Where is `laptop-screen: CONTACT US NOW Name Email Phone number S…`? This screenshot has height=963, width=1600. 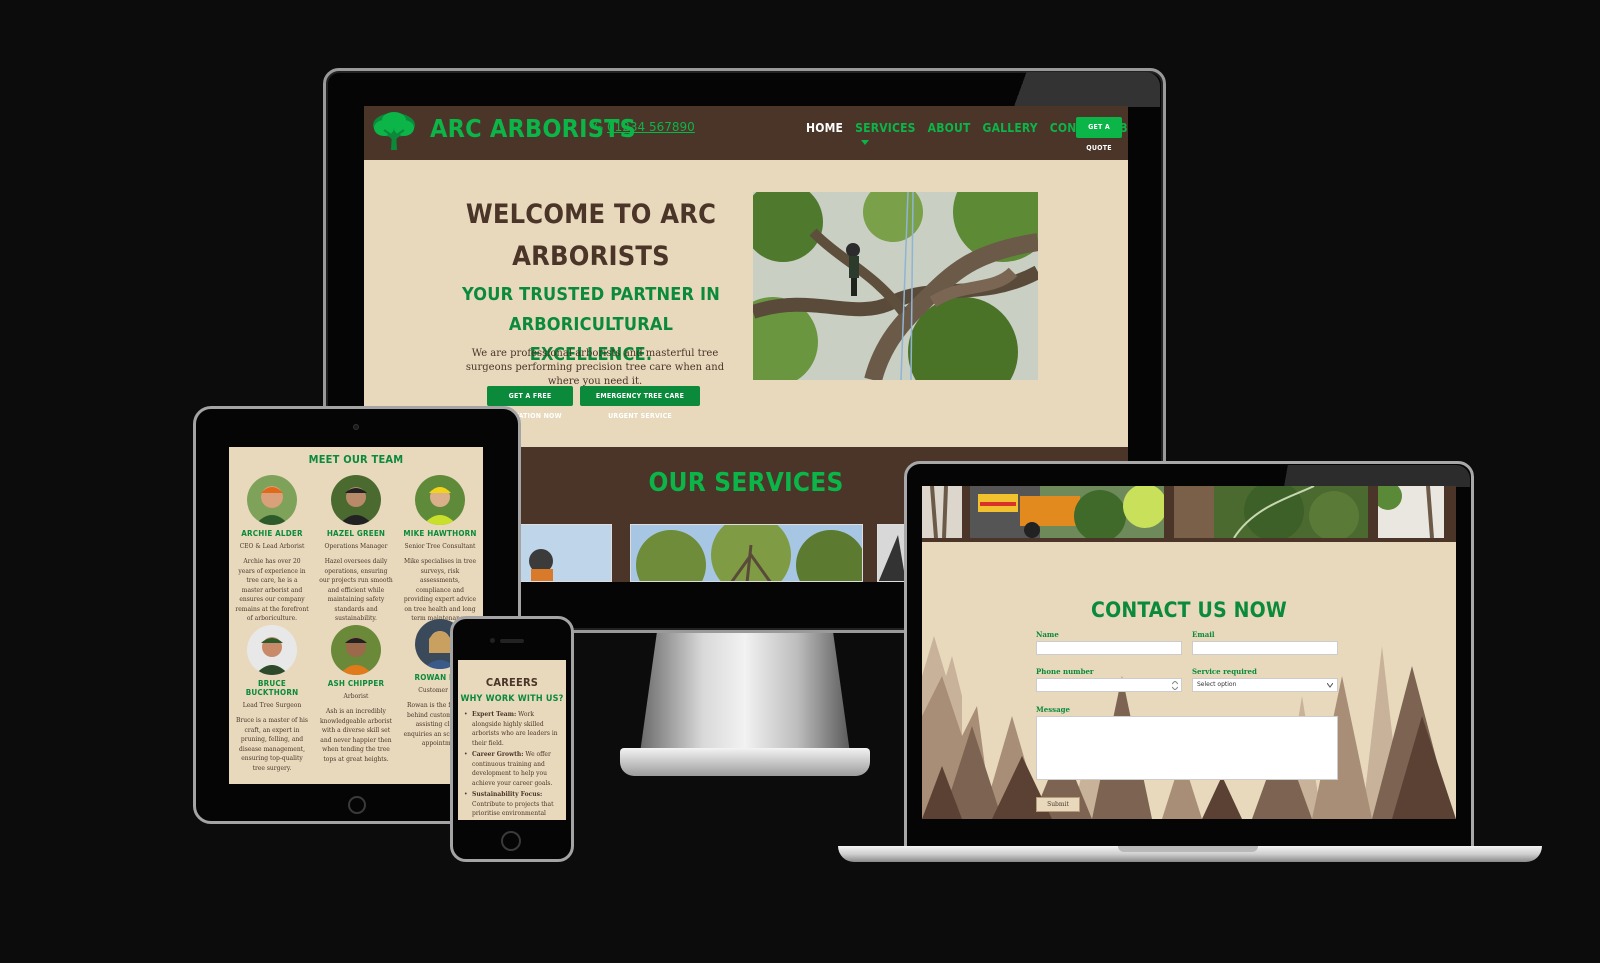
laptop-screen: CONTACT US NOW Name Email Phone number S… is located at coordinates (1189, 652).